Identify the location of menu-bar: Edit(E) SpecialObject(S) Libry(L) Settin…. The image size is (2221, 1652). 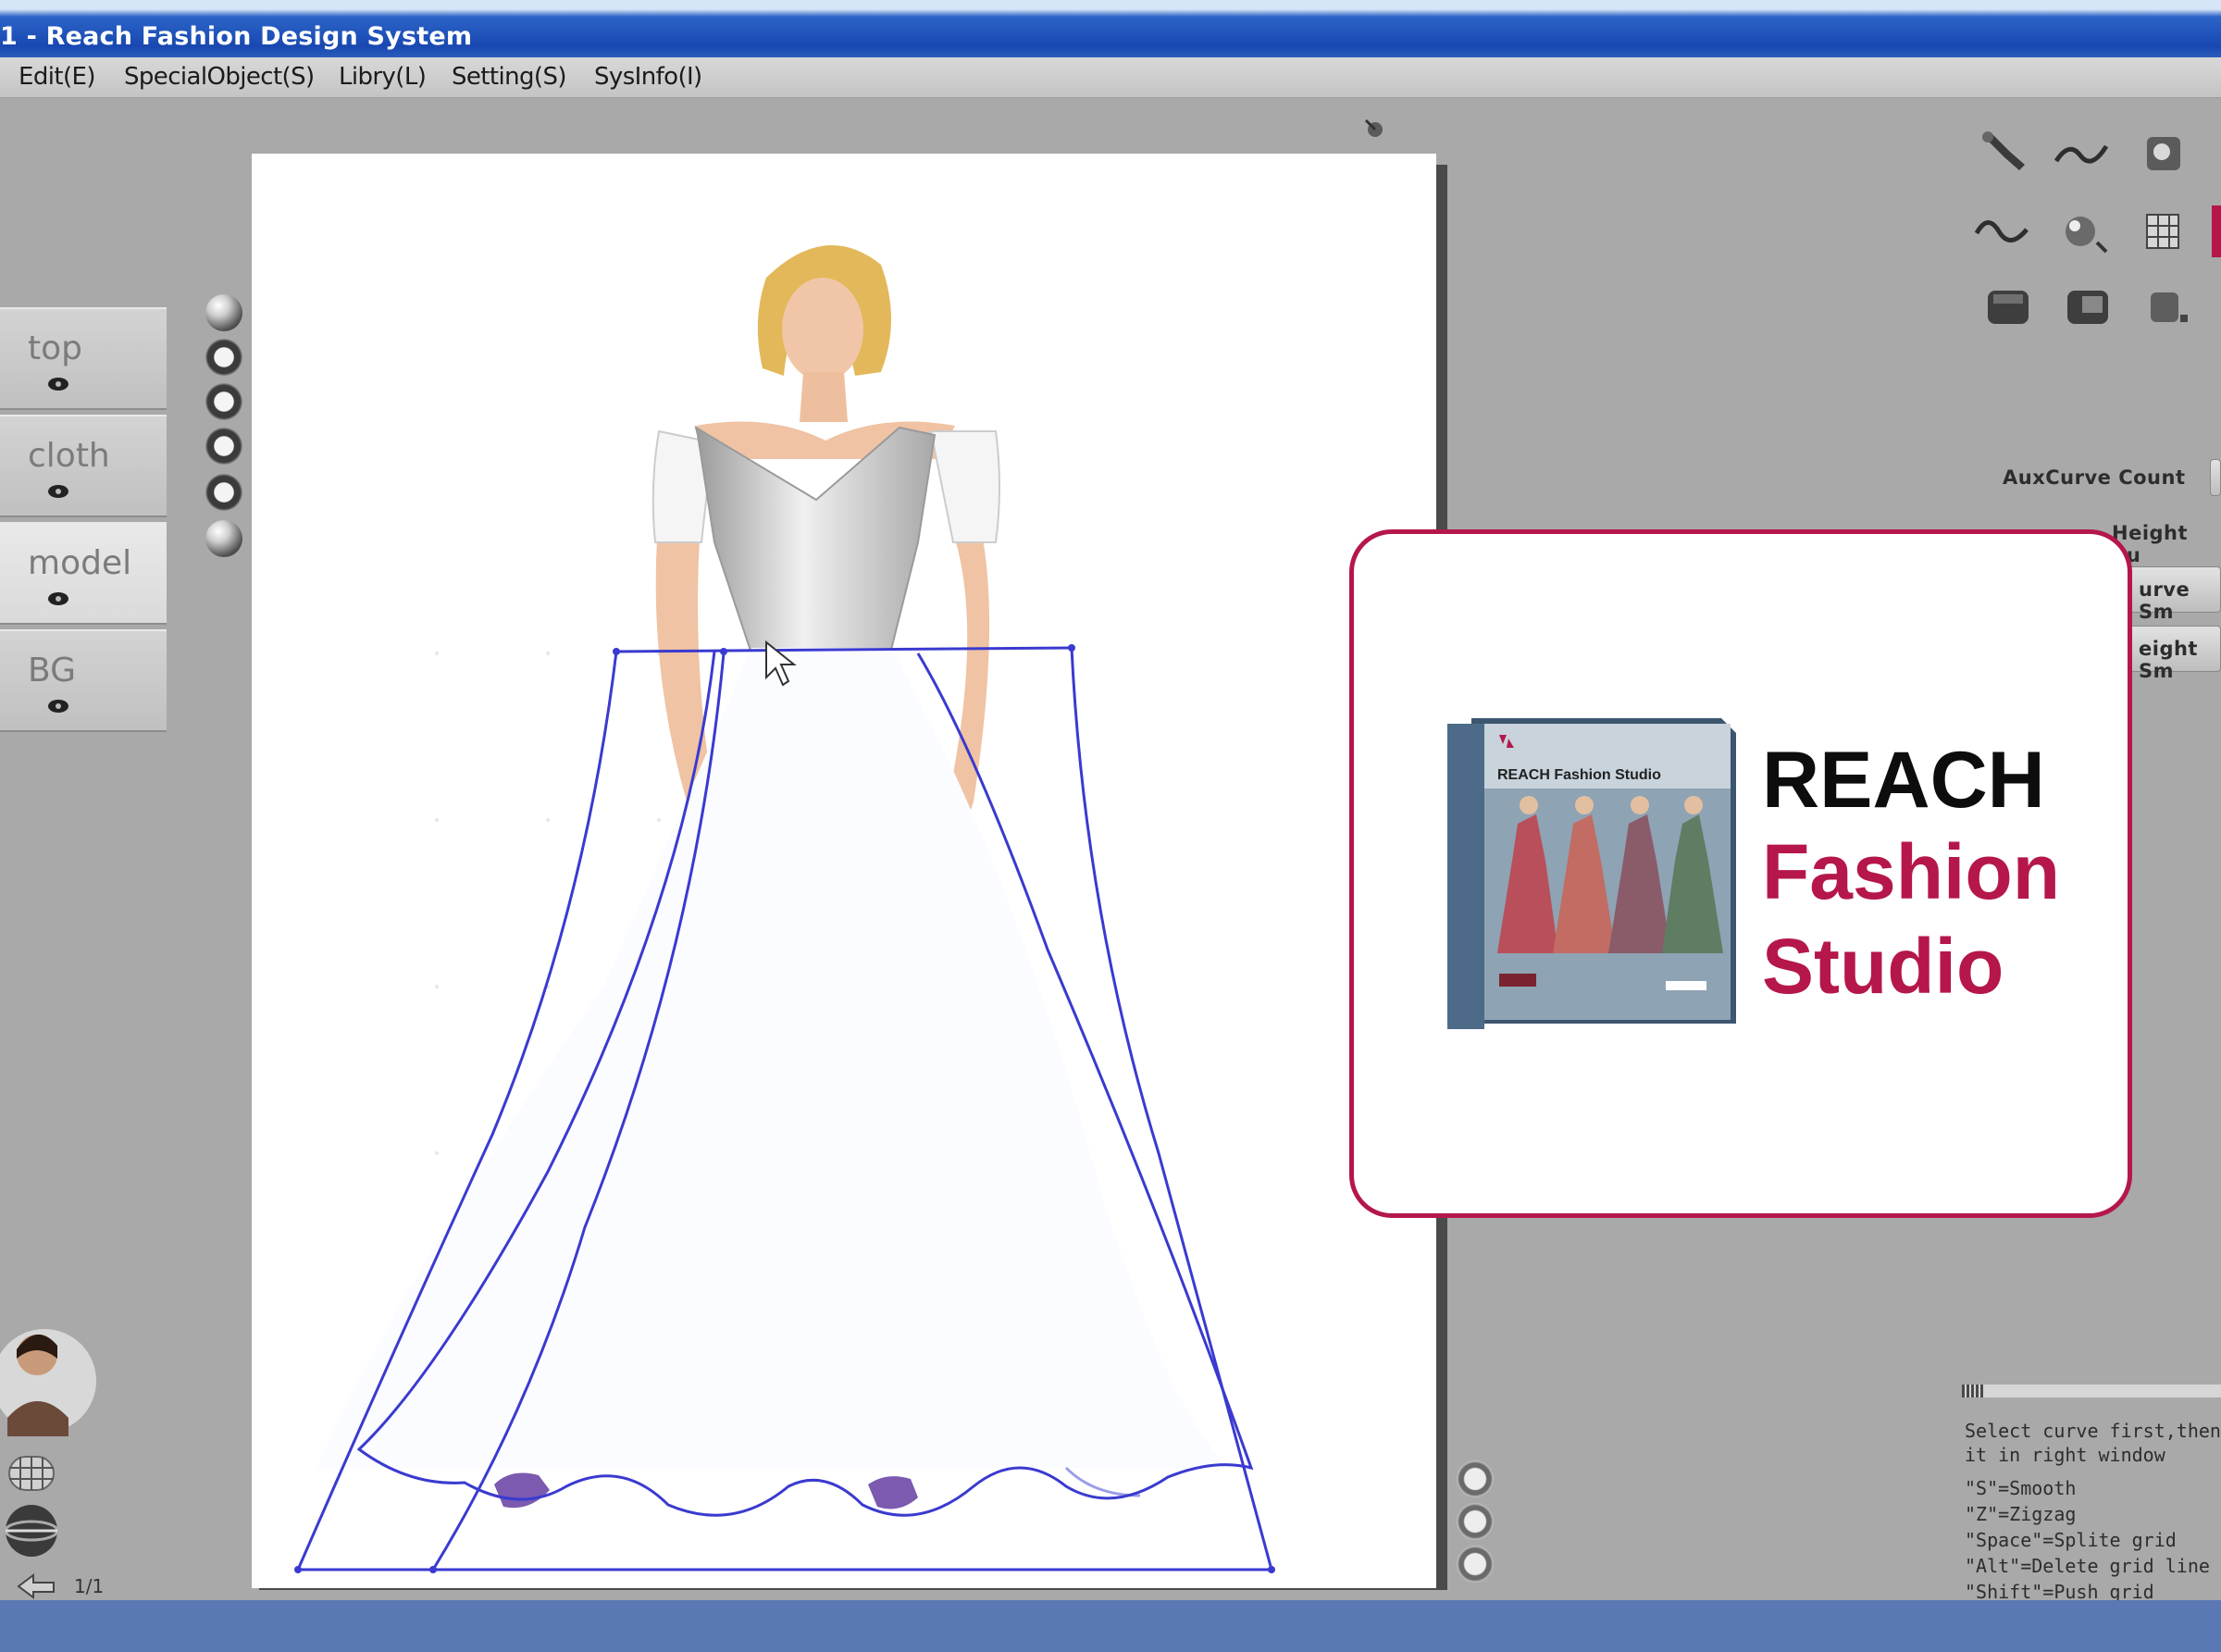
(1110, 78).